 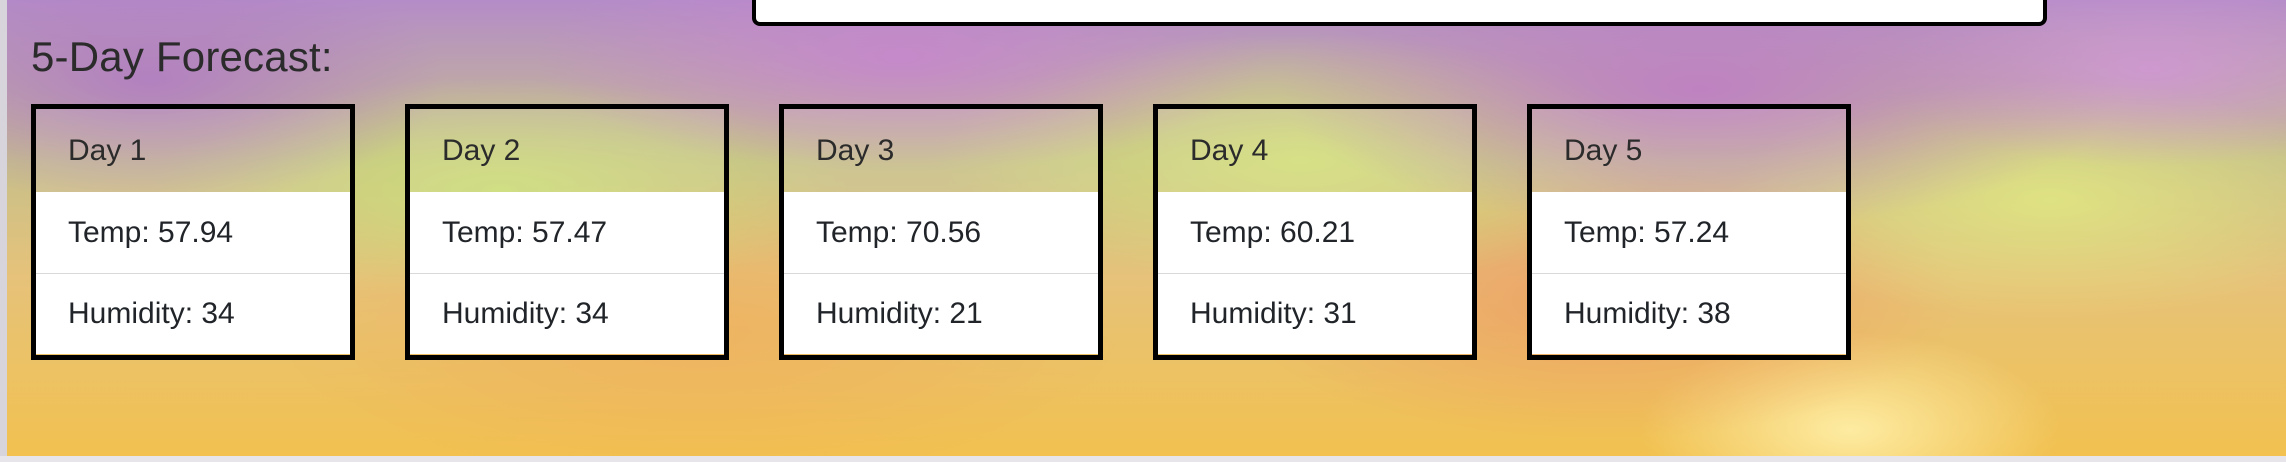 I want to click on card-temperature: Temp: 57.24, so click(x=1689, y=232).